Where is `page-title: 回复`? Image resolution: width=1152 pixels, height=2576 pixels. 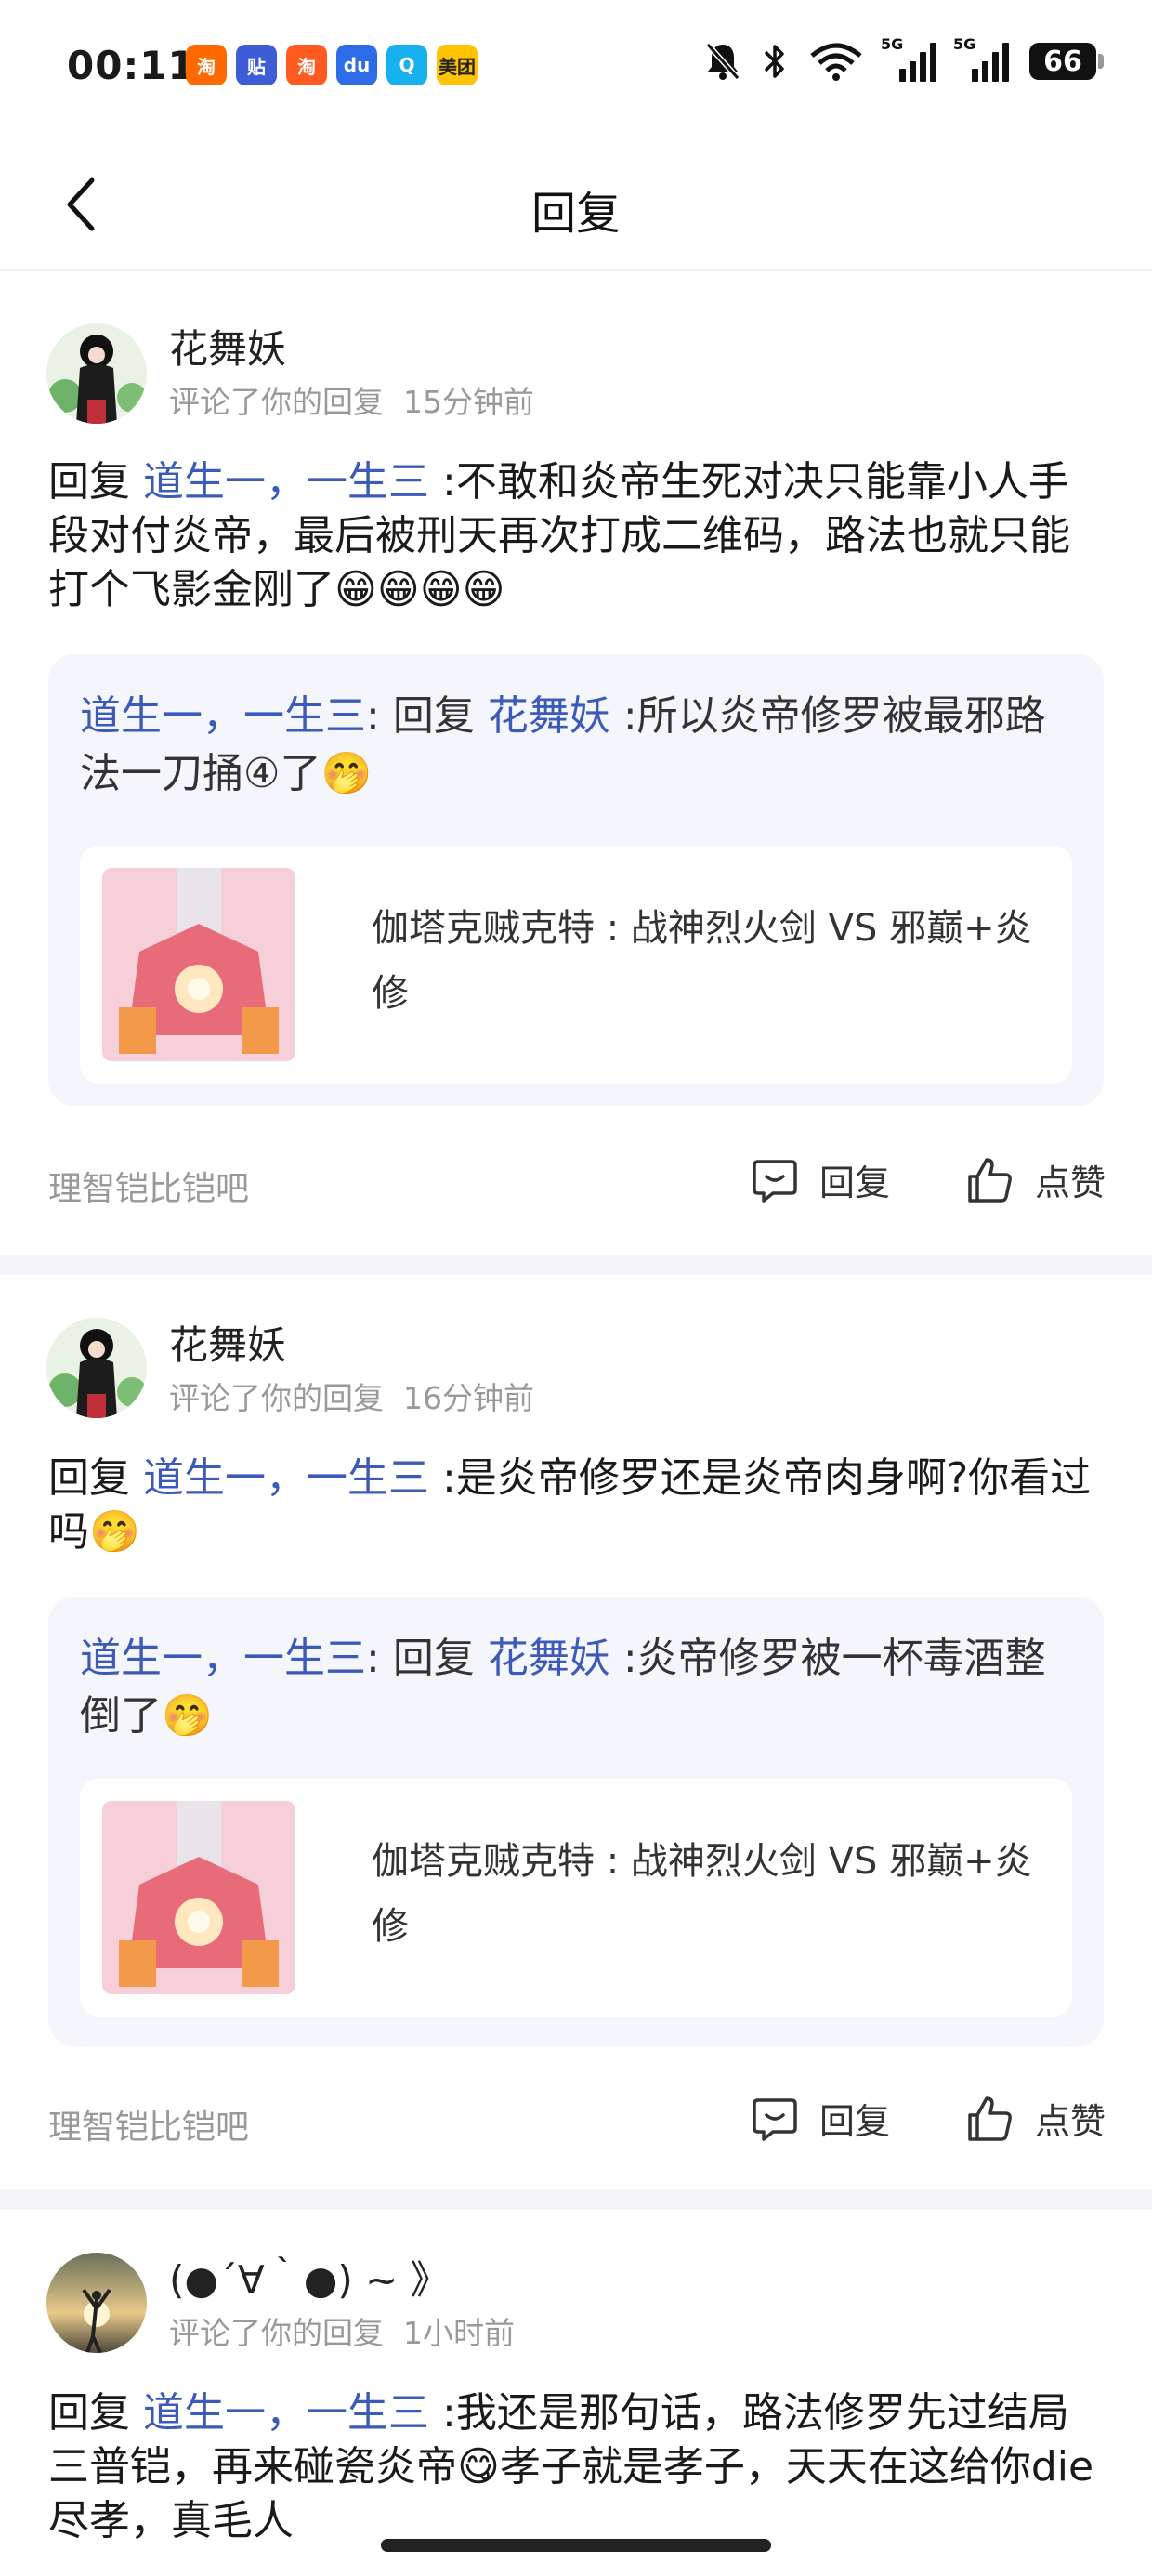 page-title: 回复 is located at coordinates (575, 214).